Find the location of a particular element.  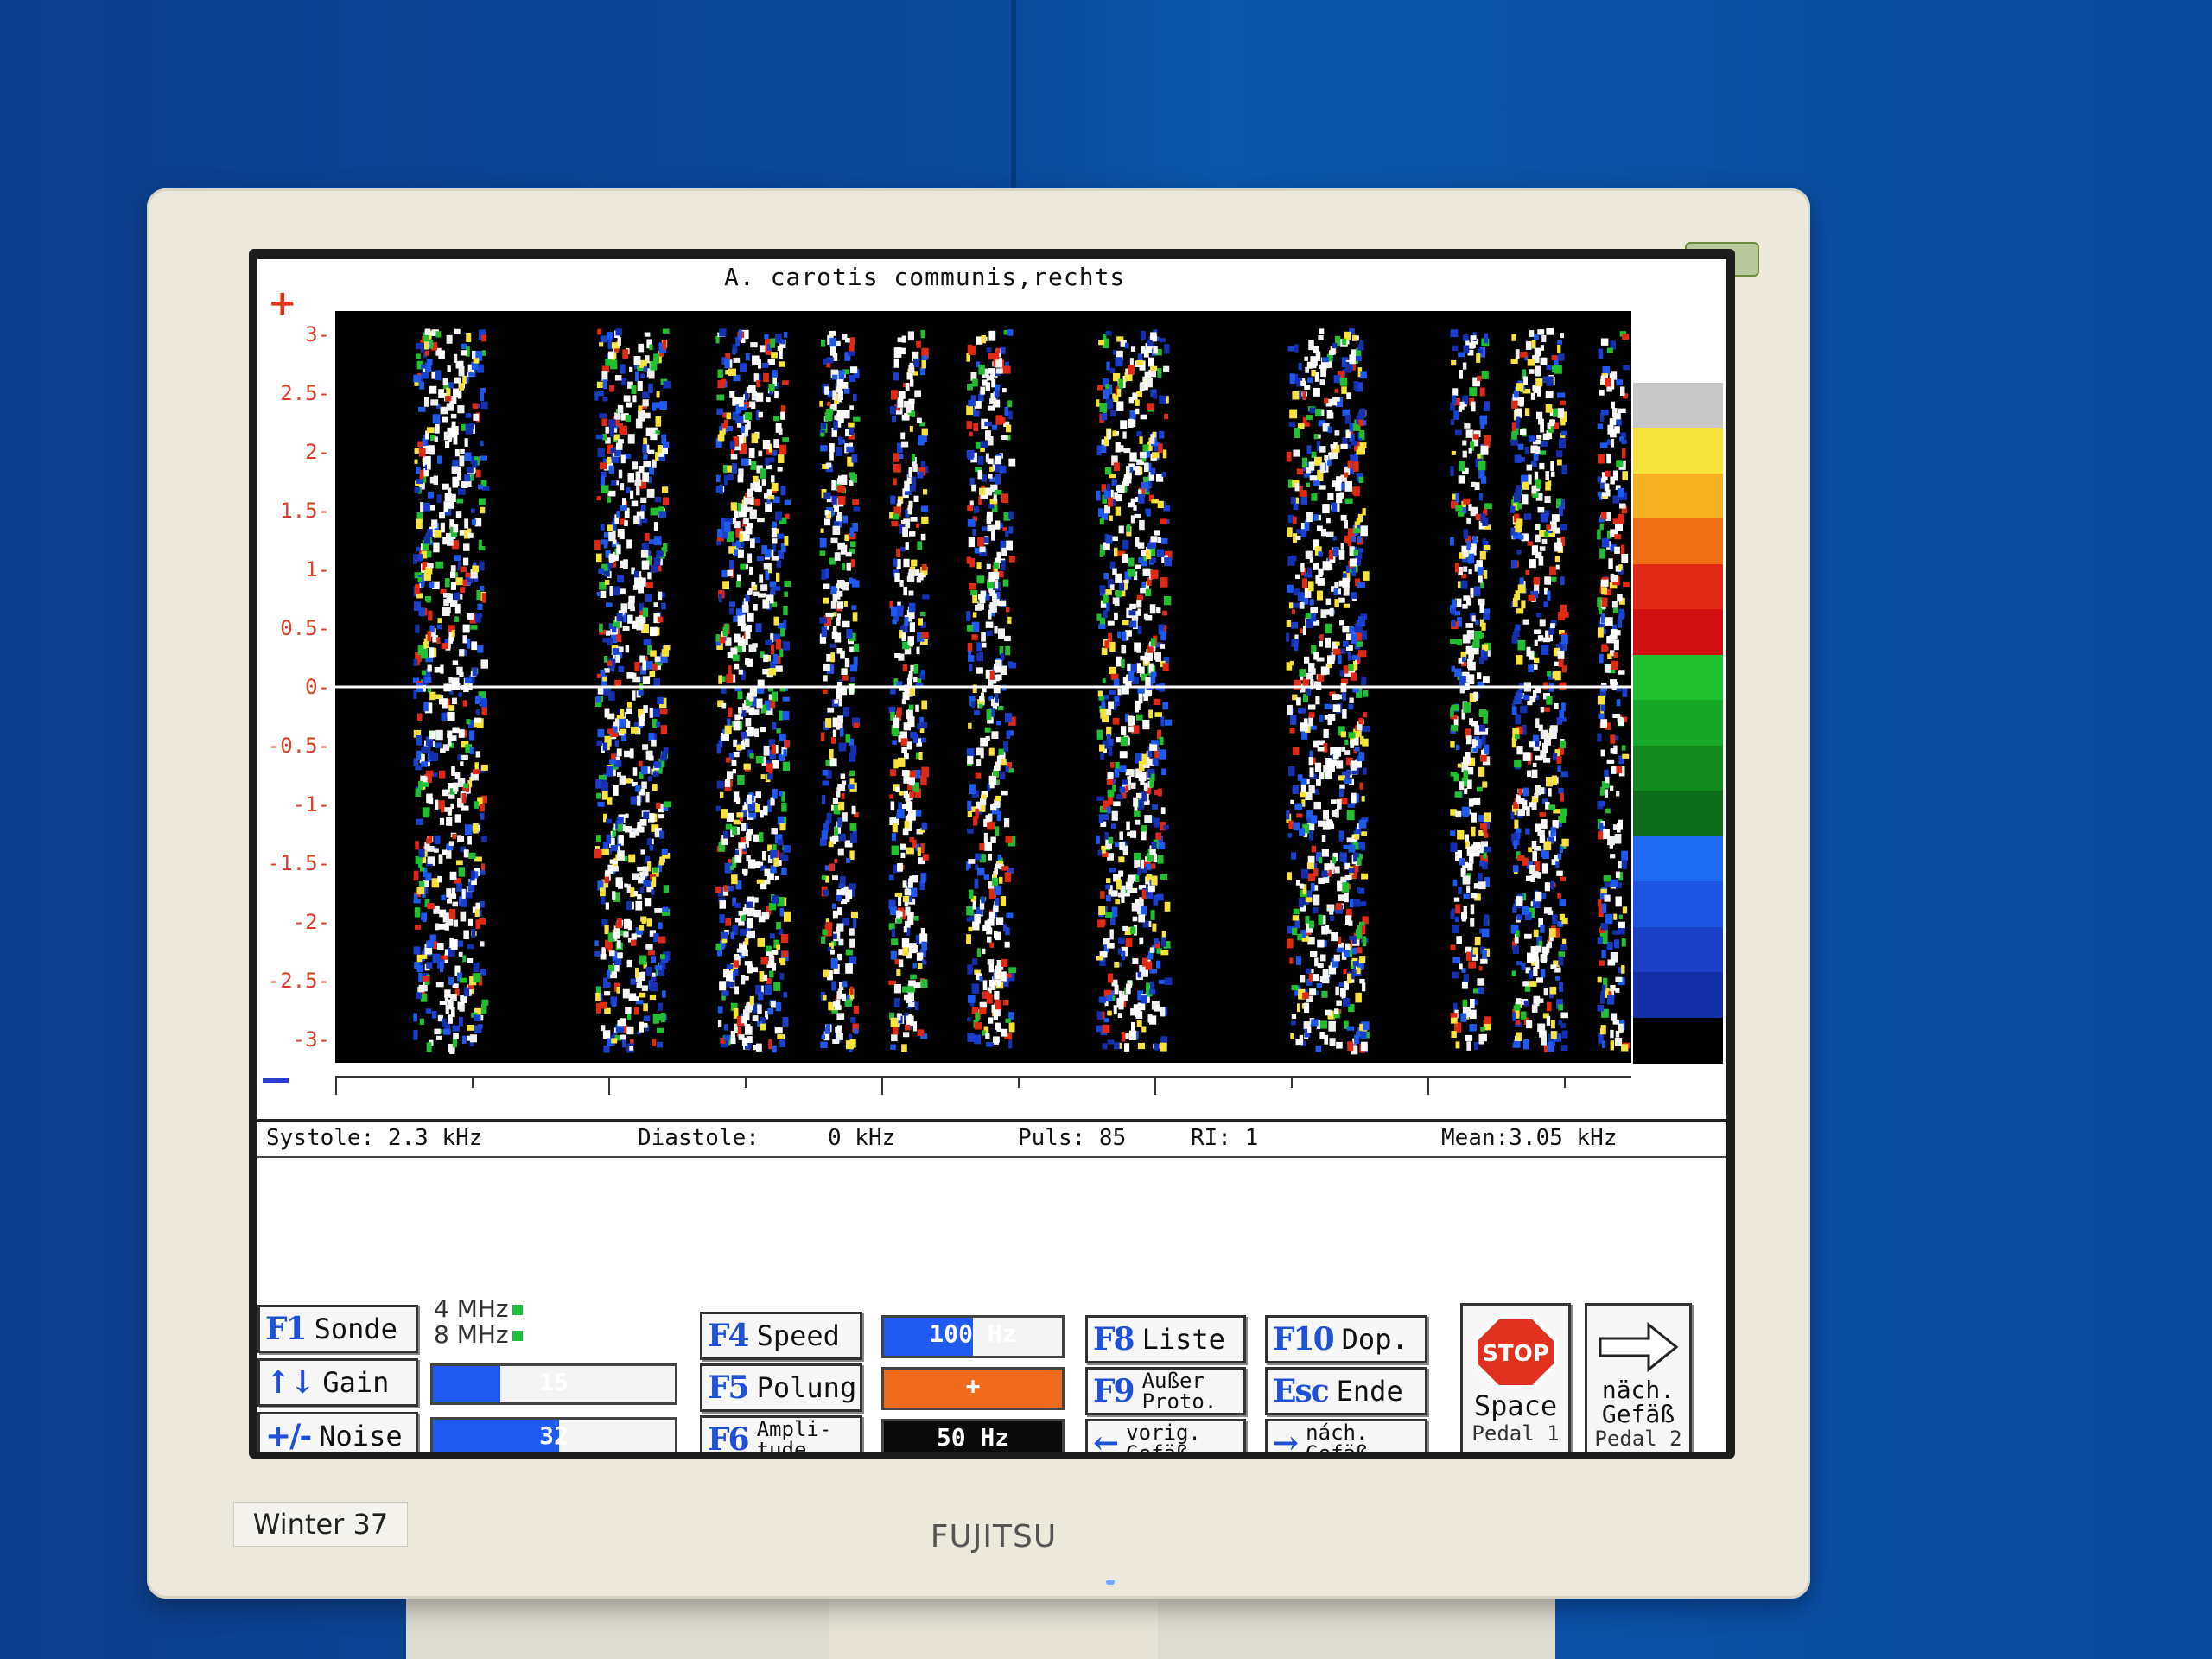

probe-frequency-list: 4 MHz 8 MHz is located at coordinates (478, 1322).